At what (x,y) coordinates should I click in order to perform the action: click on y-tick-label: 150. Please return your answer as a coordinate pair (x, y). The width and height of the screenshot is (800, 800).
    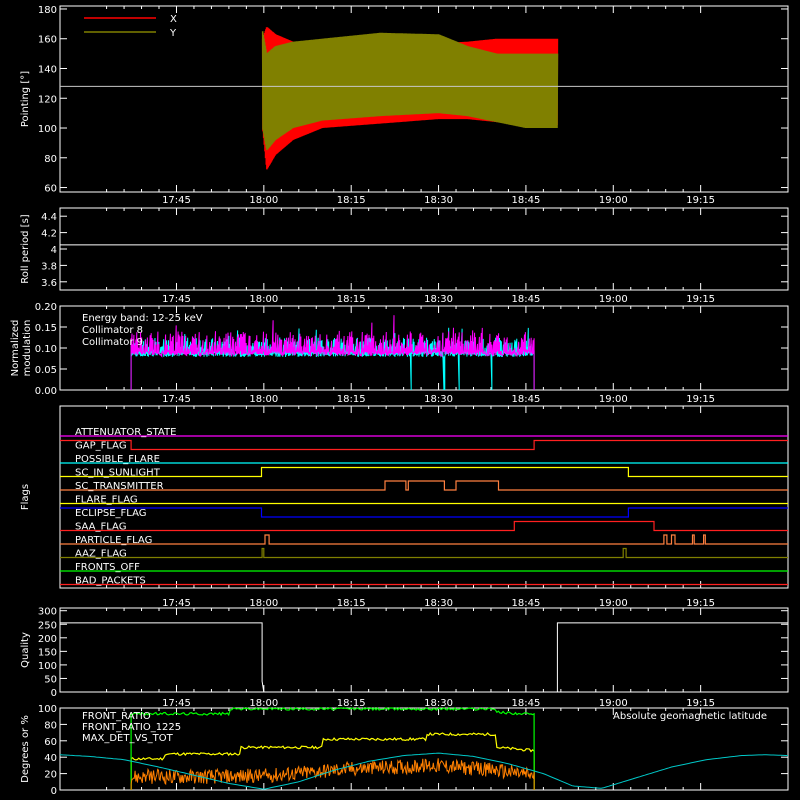
    Looking at the image, I should click on (47, 652).